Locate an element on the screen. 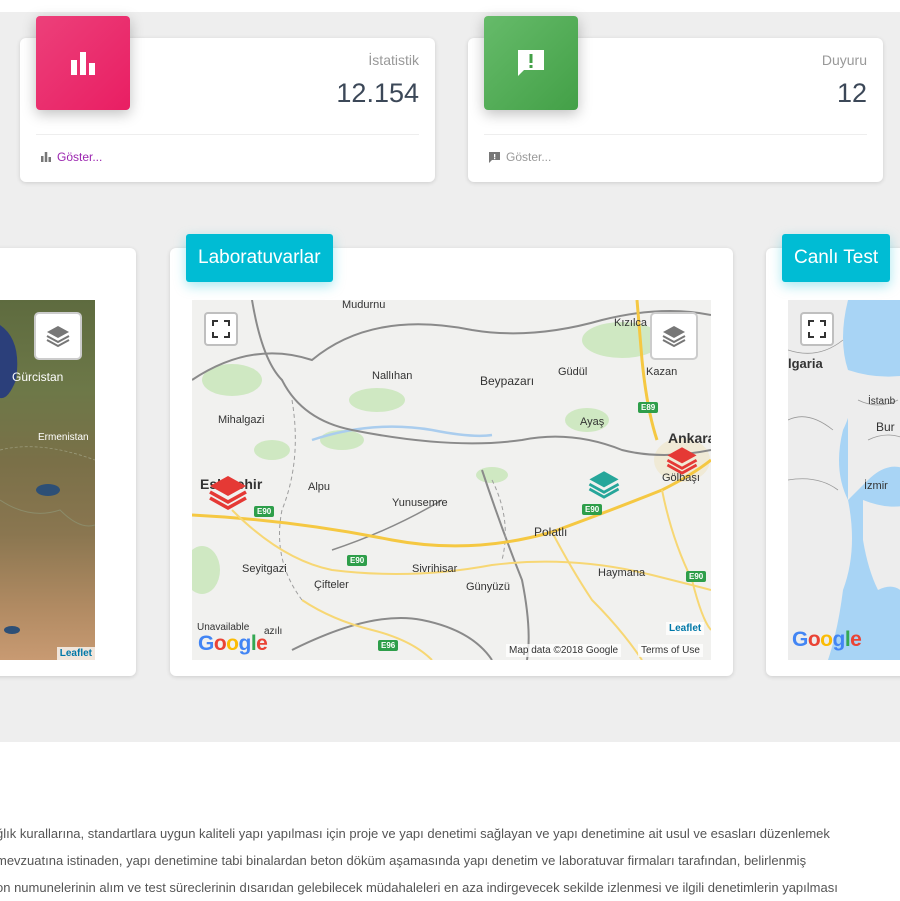 The image size is (900, 901). map-label: İstanb is located at coordinates (882, 401).